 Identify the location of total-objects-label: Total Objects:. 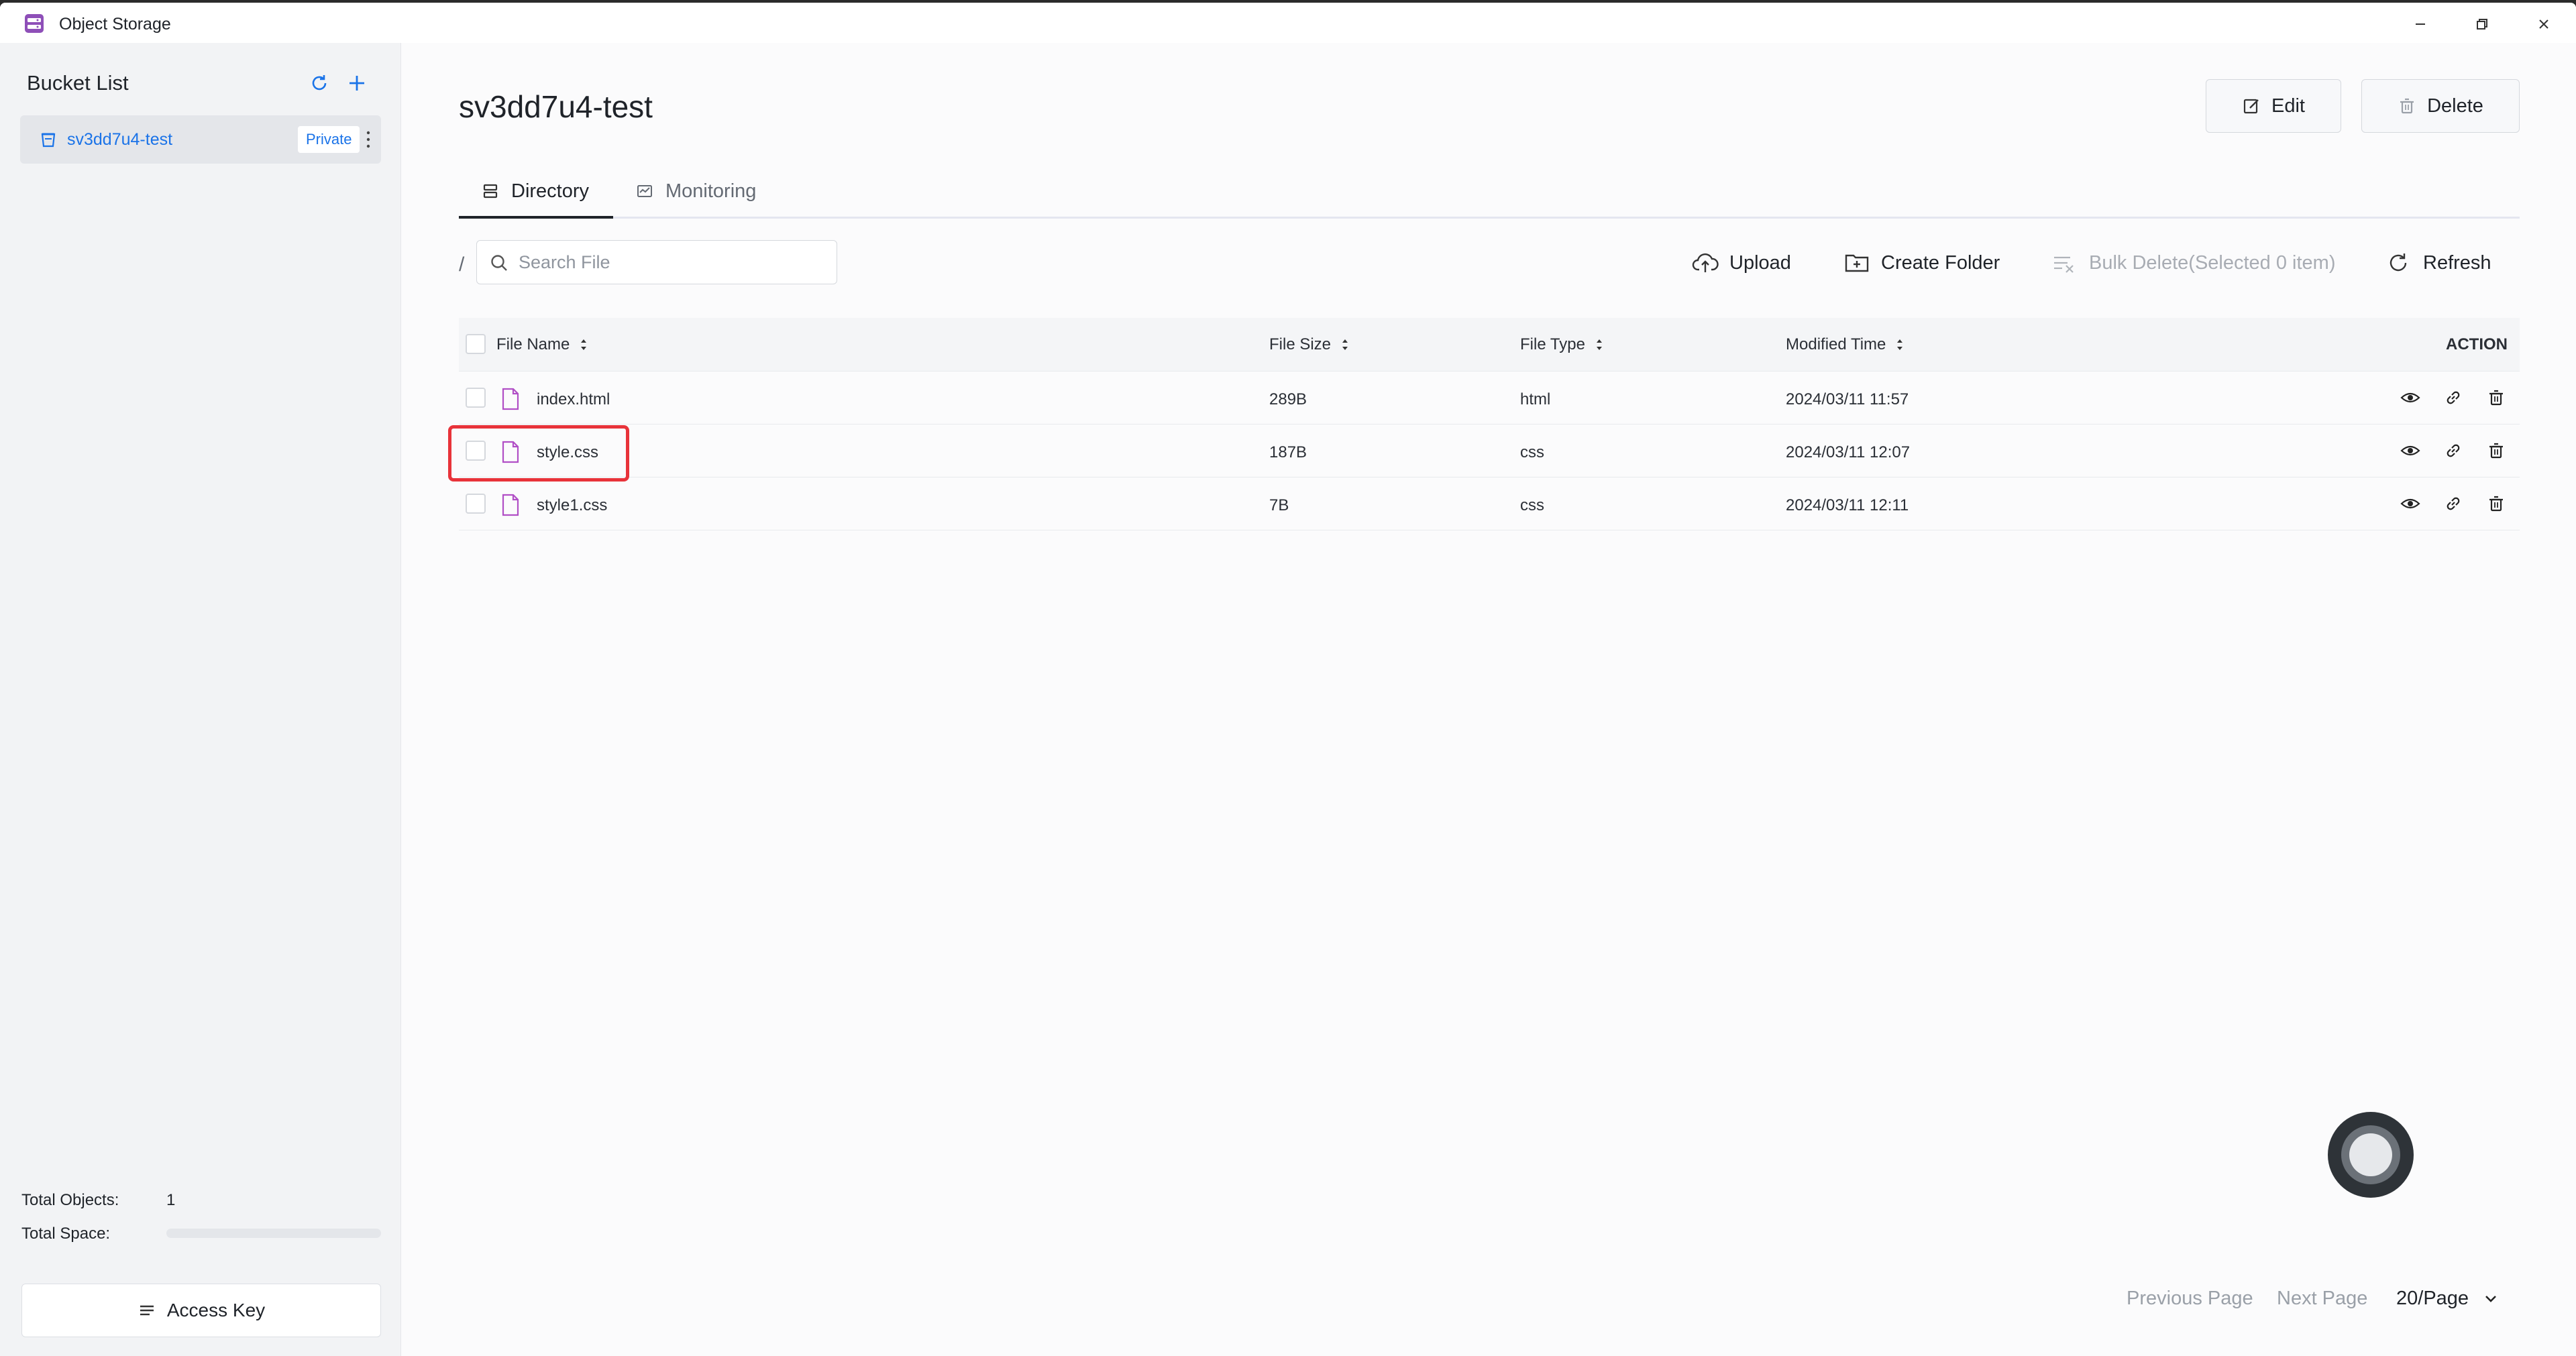
(70, 1200).